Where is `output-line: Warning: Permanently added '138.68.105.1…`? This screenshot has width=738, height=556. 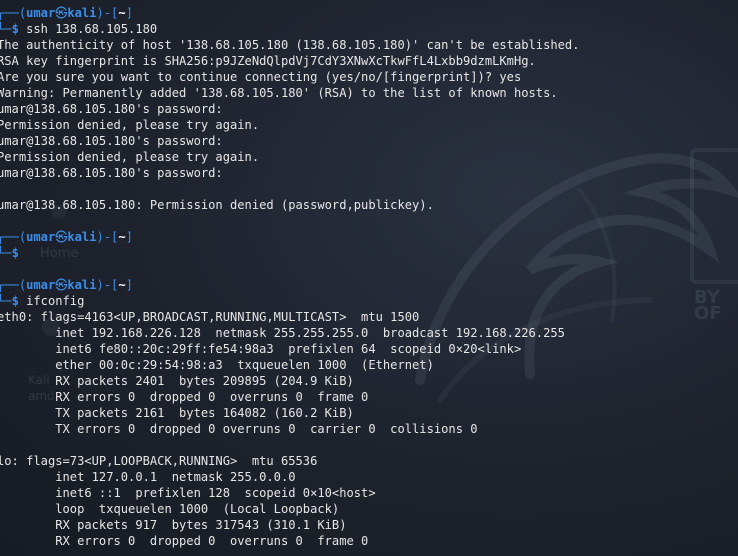
output-line: Warning: Permanently added '138.68.105.1… is located at coordinates (279, 93).